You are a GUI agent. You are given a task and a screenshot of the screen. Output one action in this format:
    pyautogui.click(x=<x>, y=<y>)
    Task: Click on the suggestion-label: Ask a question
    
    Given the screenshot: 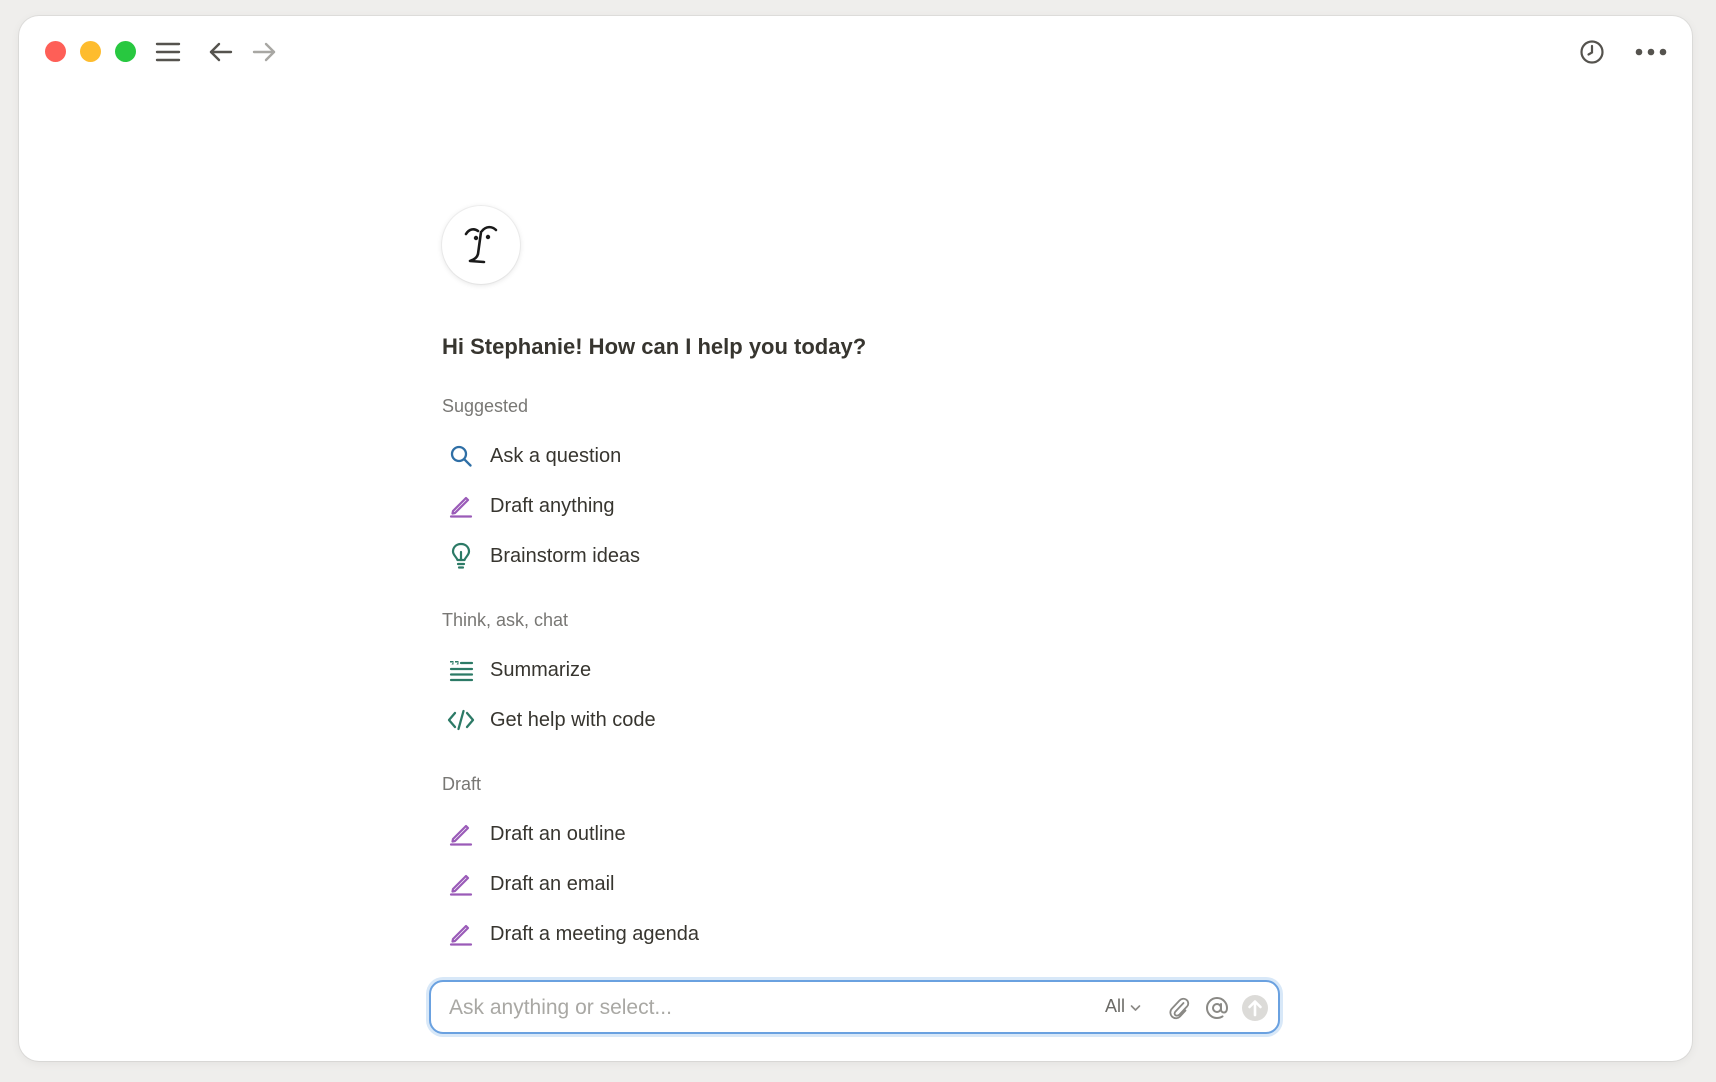 What is the action you would take?
    pyautogui.click(x=556, y=455)
    